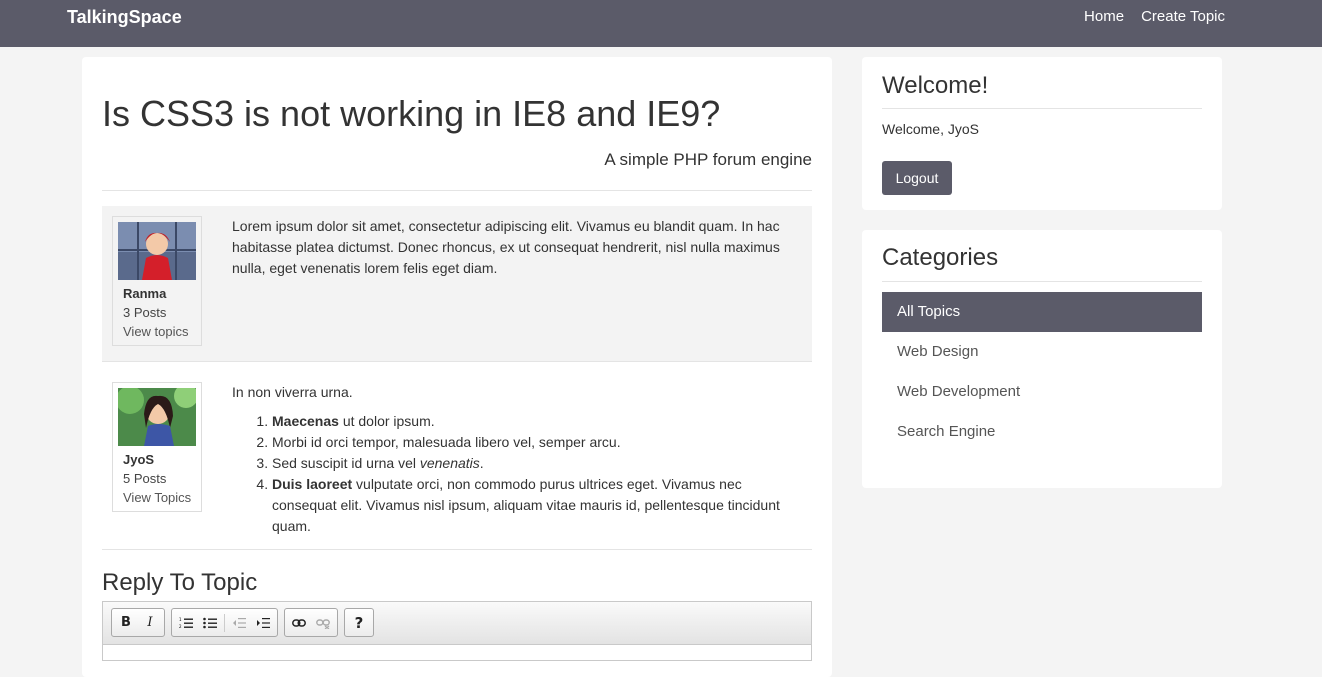 The width and height of the screenshot is (1322, 677). What do you see at coordinates (1042, 133) in the screenshot?
I see `welcome-card: Welcome! Welcome, JyoS Logout` at bounding box center [1042, 133].